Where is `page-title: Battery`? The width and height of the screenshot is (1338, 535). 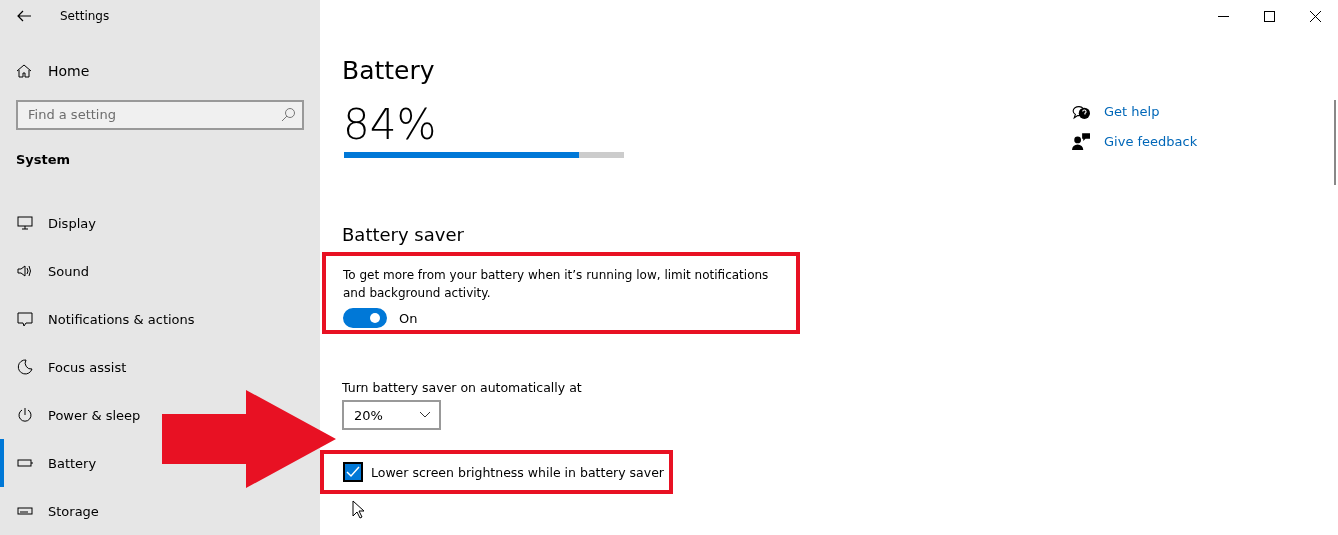
page-title: Battery is located at coordinates (389, 71).